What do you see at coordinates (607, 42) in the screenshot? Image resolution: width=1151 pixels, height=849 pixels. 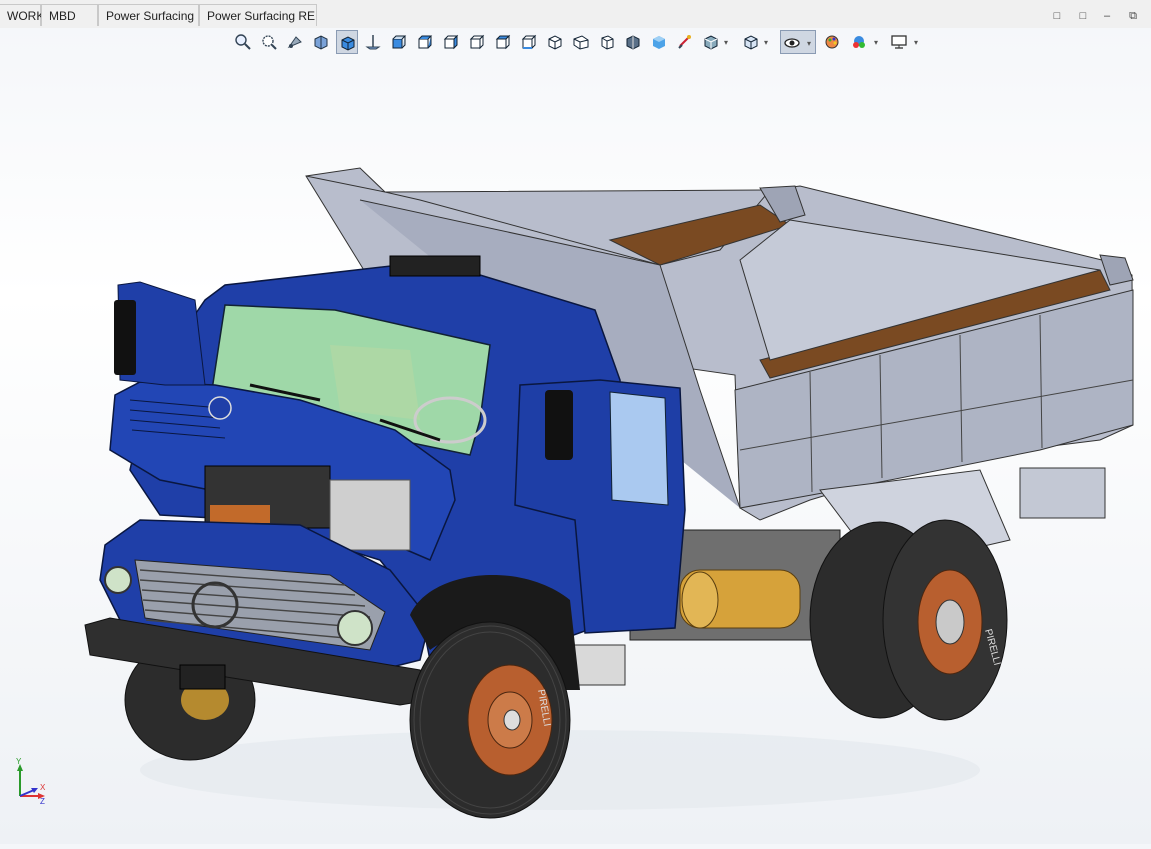 I see `dimetric-icon` at bounding box center [607, 42].